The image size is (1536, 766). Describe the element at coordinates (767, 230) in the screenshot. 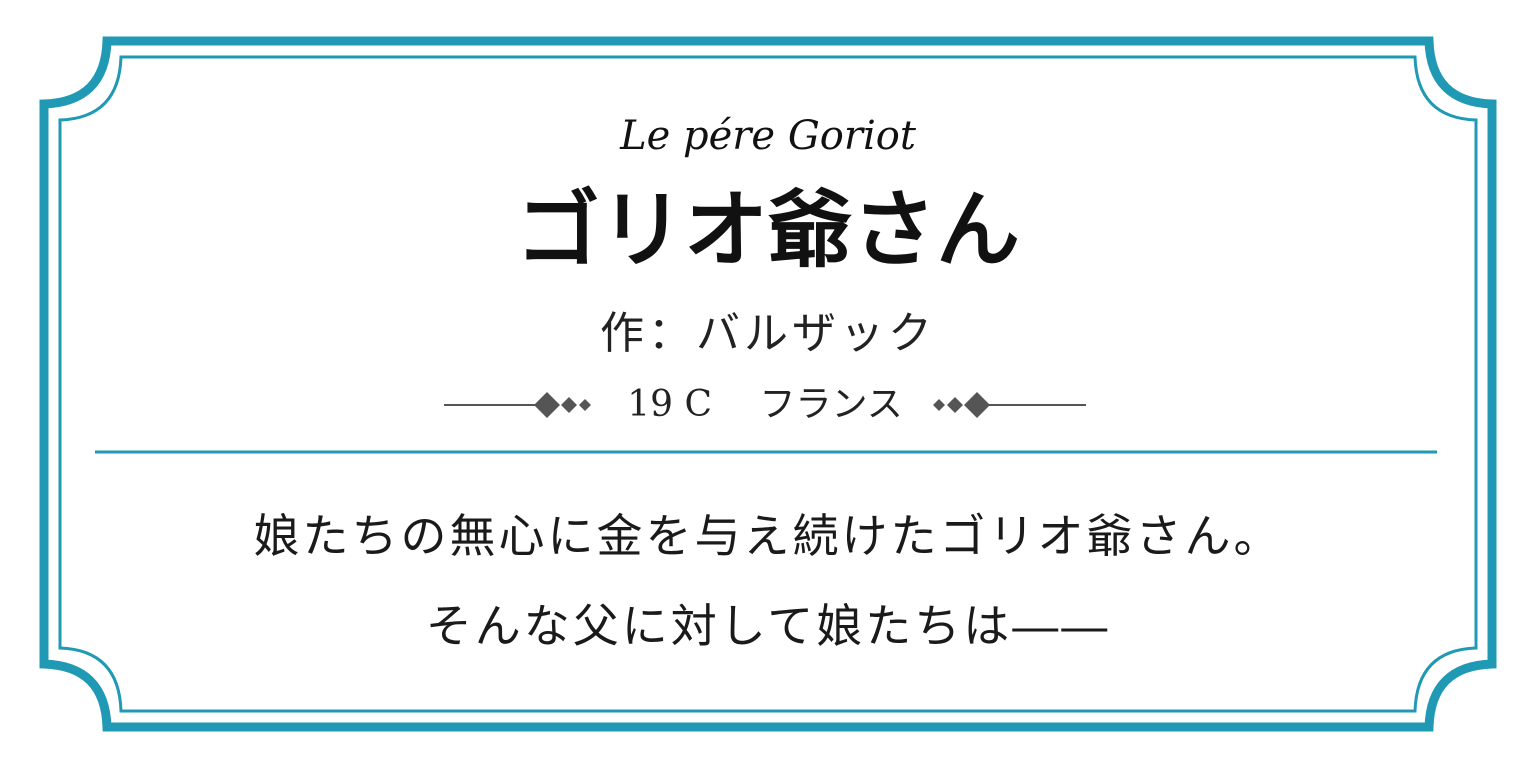

I see `title-japanese: ゴリオ爺さん` at that location.